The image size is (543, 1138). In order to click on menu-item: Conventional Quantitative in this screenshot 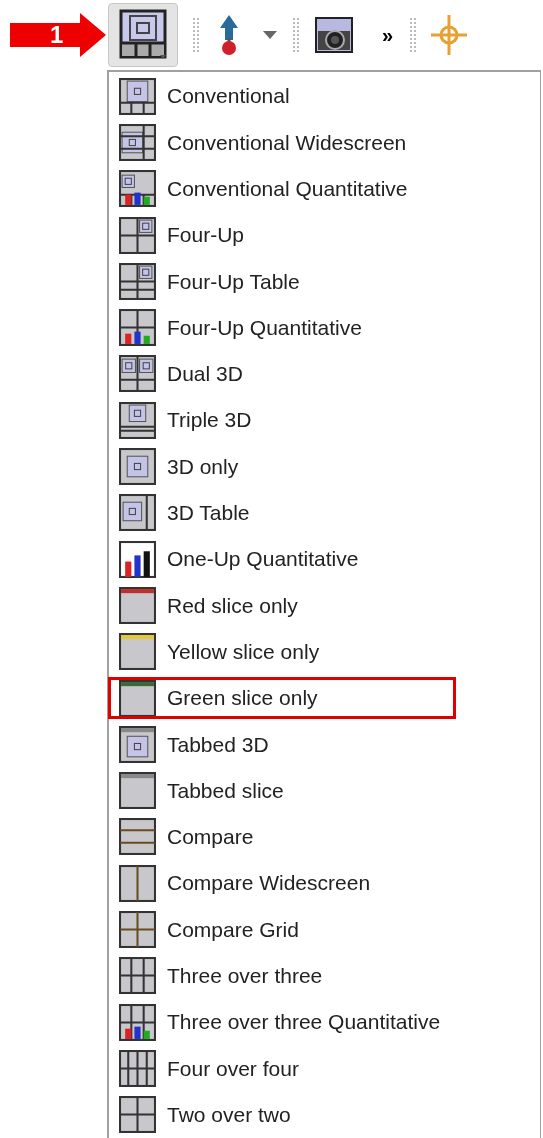, I will do `click(324, 188)`.